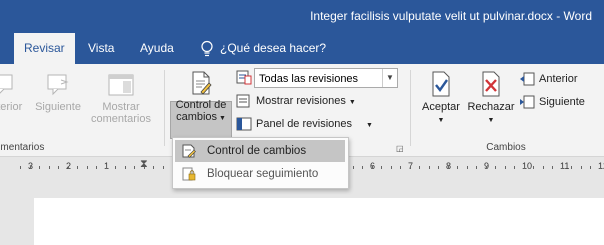 The width and height of the screenshot is (604, 245). What do you see at coordinates (243, 101) in the screenshot?
I see `show-markup-icon` at bounding box center [243, 101].